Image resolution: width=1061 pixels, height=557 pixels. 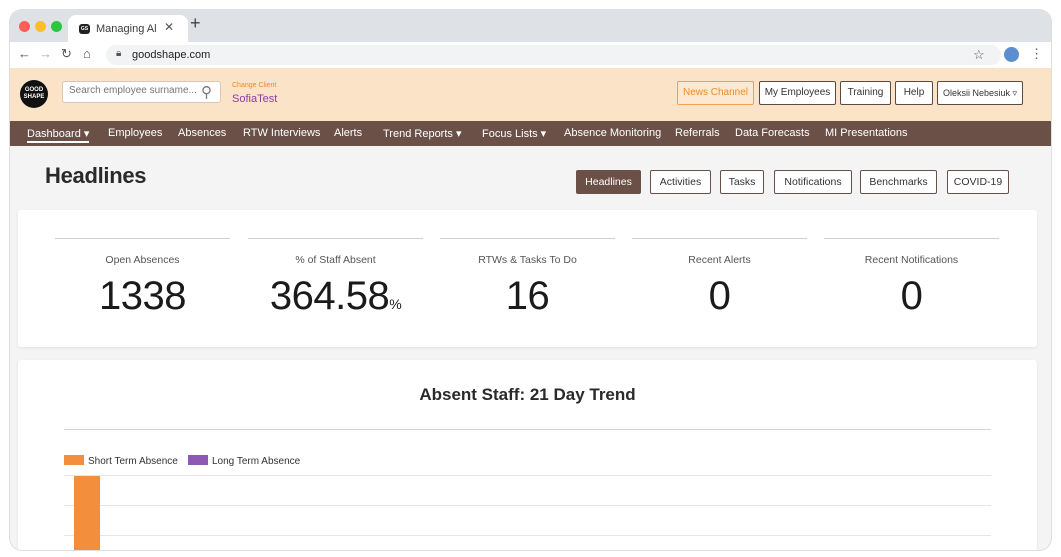 What do you see at coordinates (719, 260) in the screenshot?
I see `stat-label: Recent Alerts` at bounding box center [719, 260].